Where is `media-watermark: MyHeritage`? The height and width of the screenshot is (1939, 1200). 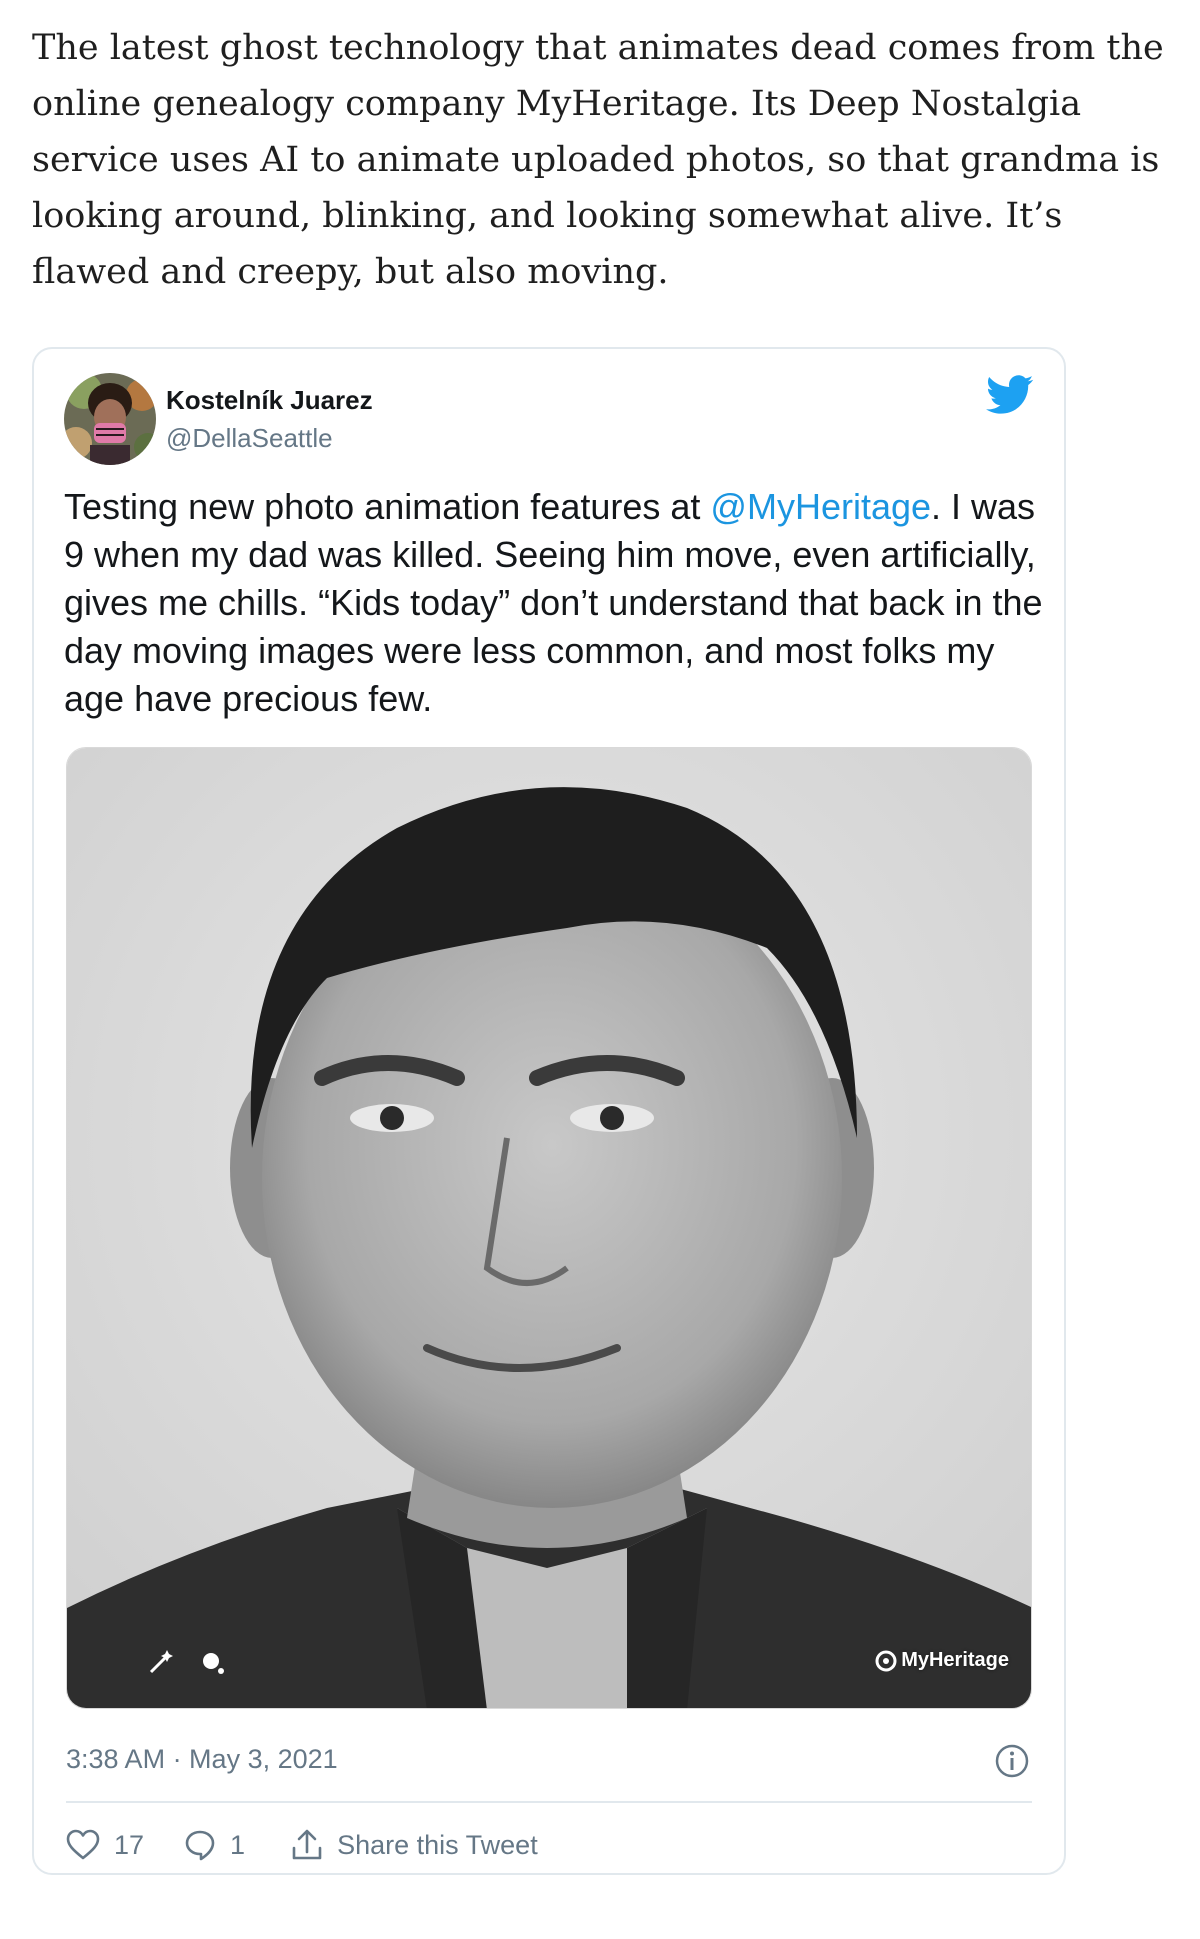 media-watermark: MyHeritage is located at coordinates (942, 1660).